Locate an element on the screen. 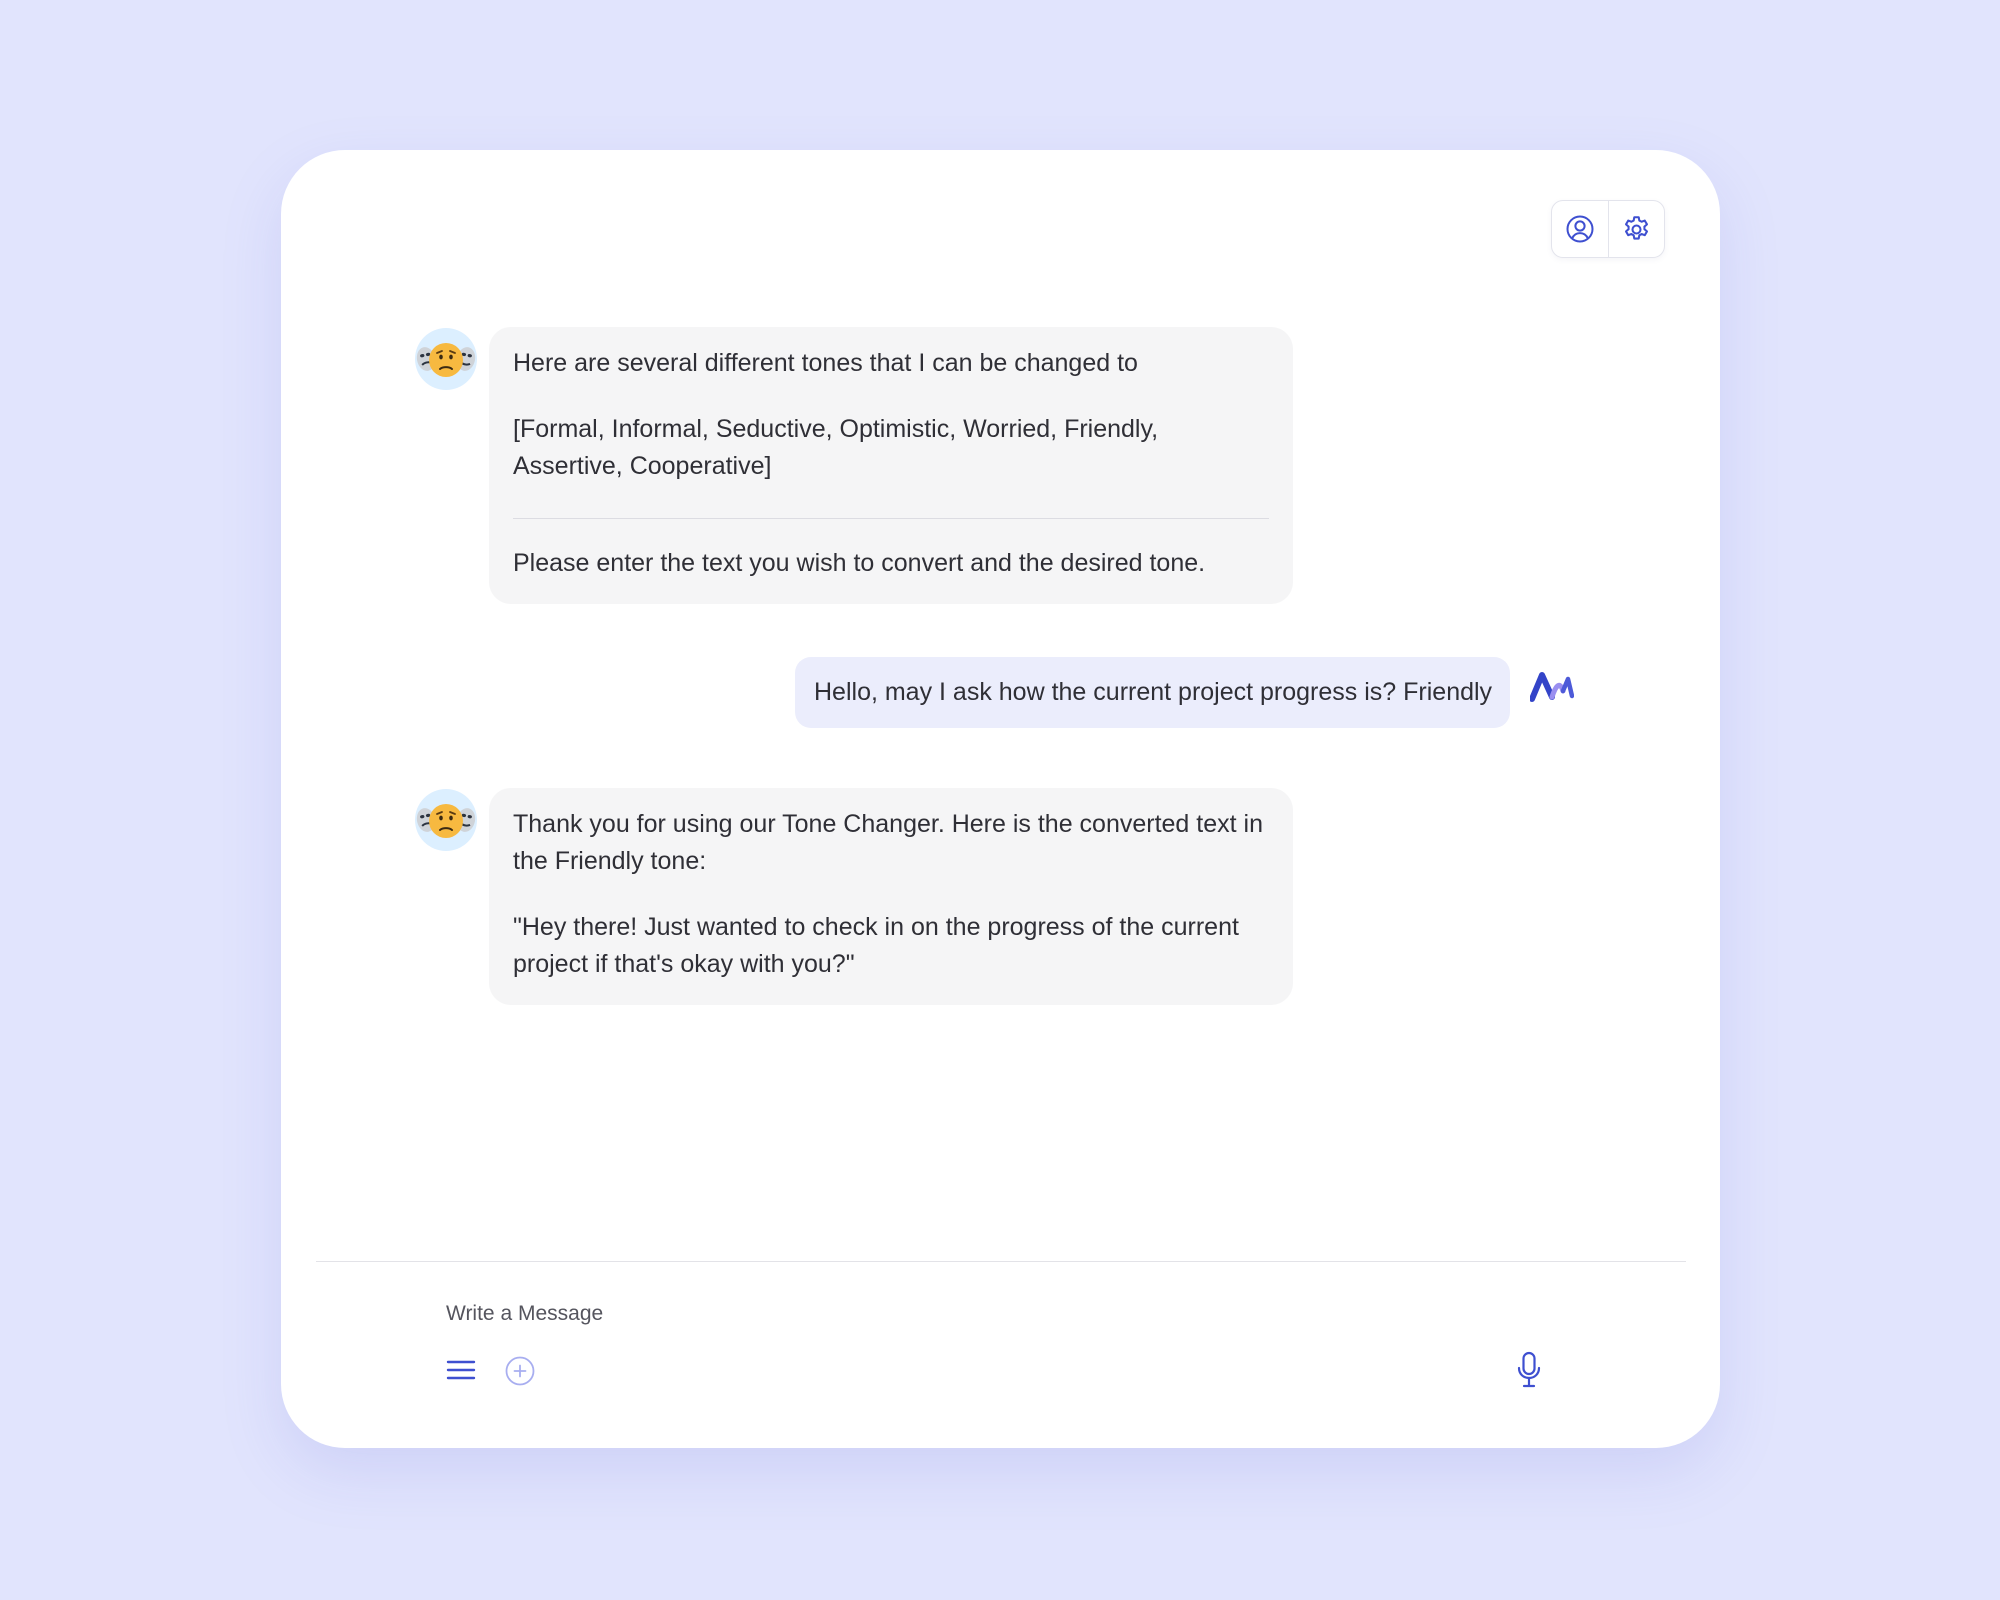 The width and height of the screenshot is (2000, 1600). bubble-divider is located at coordinates (891, 518).